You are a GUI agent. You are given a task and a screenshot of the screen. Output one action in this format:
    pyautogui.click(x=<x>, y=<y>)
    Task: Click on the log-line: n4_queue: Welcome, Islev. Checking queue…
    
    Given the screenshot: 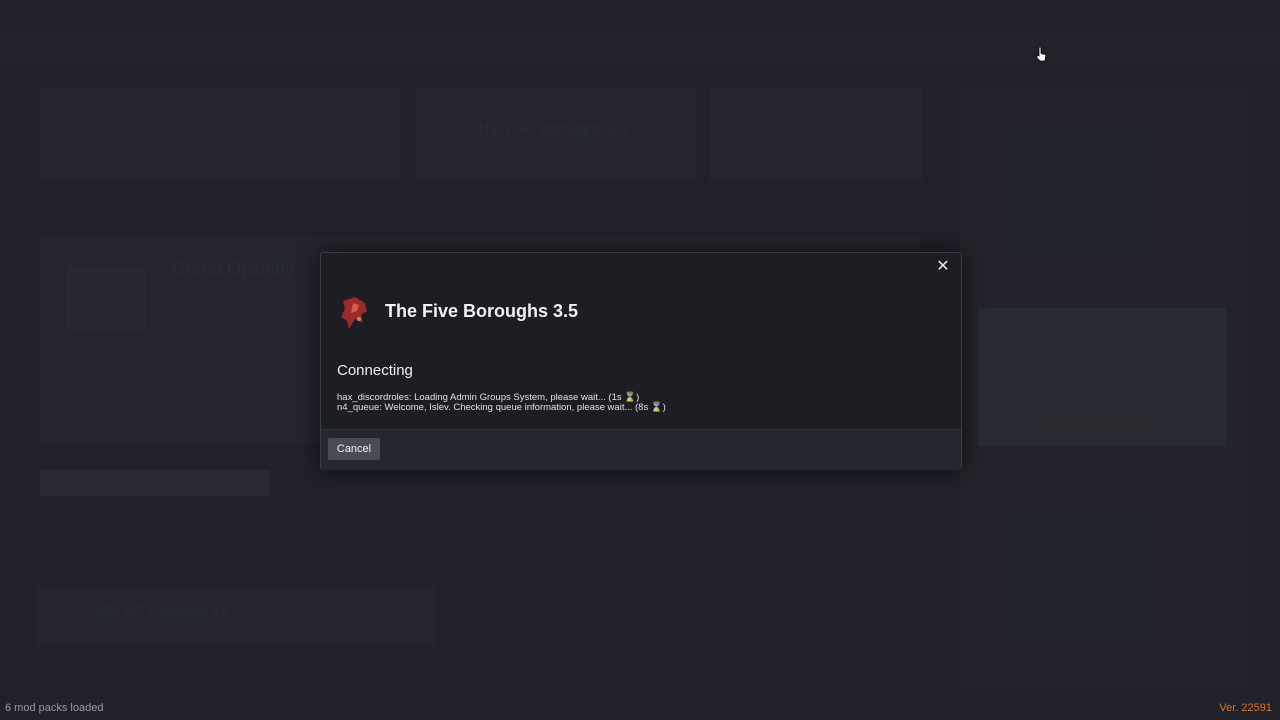 What is the action you would take?
    pyautogui.click(x=501, y=407)
    